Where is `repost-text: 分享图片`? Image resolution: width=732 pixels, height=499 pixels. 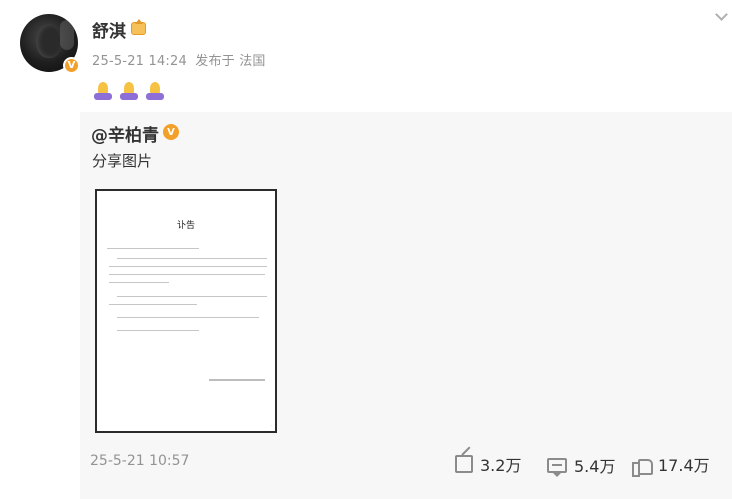
repost-text: 分享图片 is located at coordinates (122, 161).